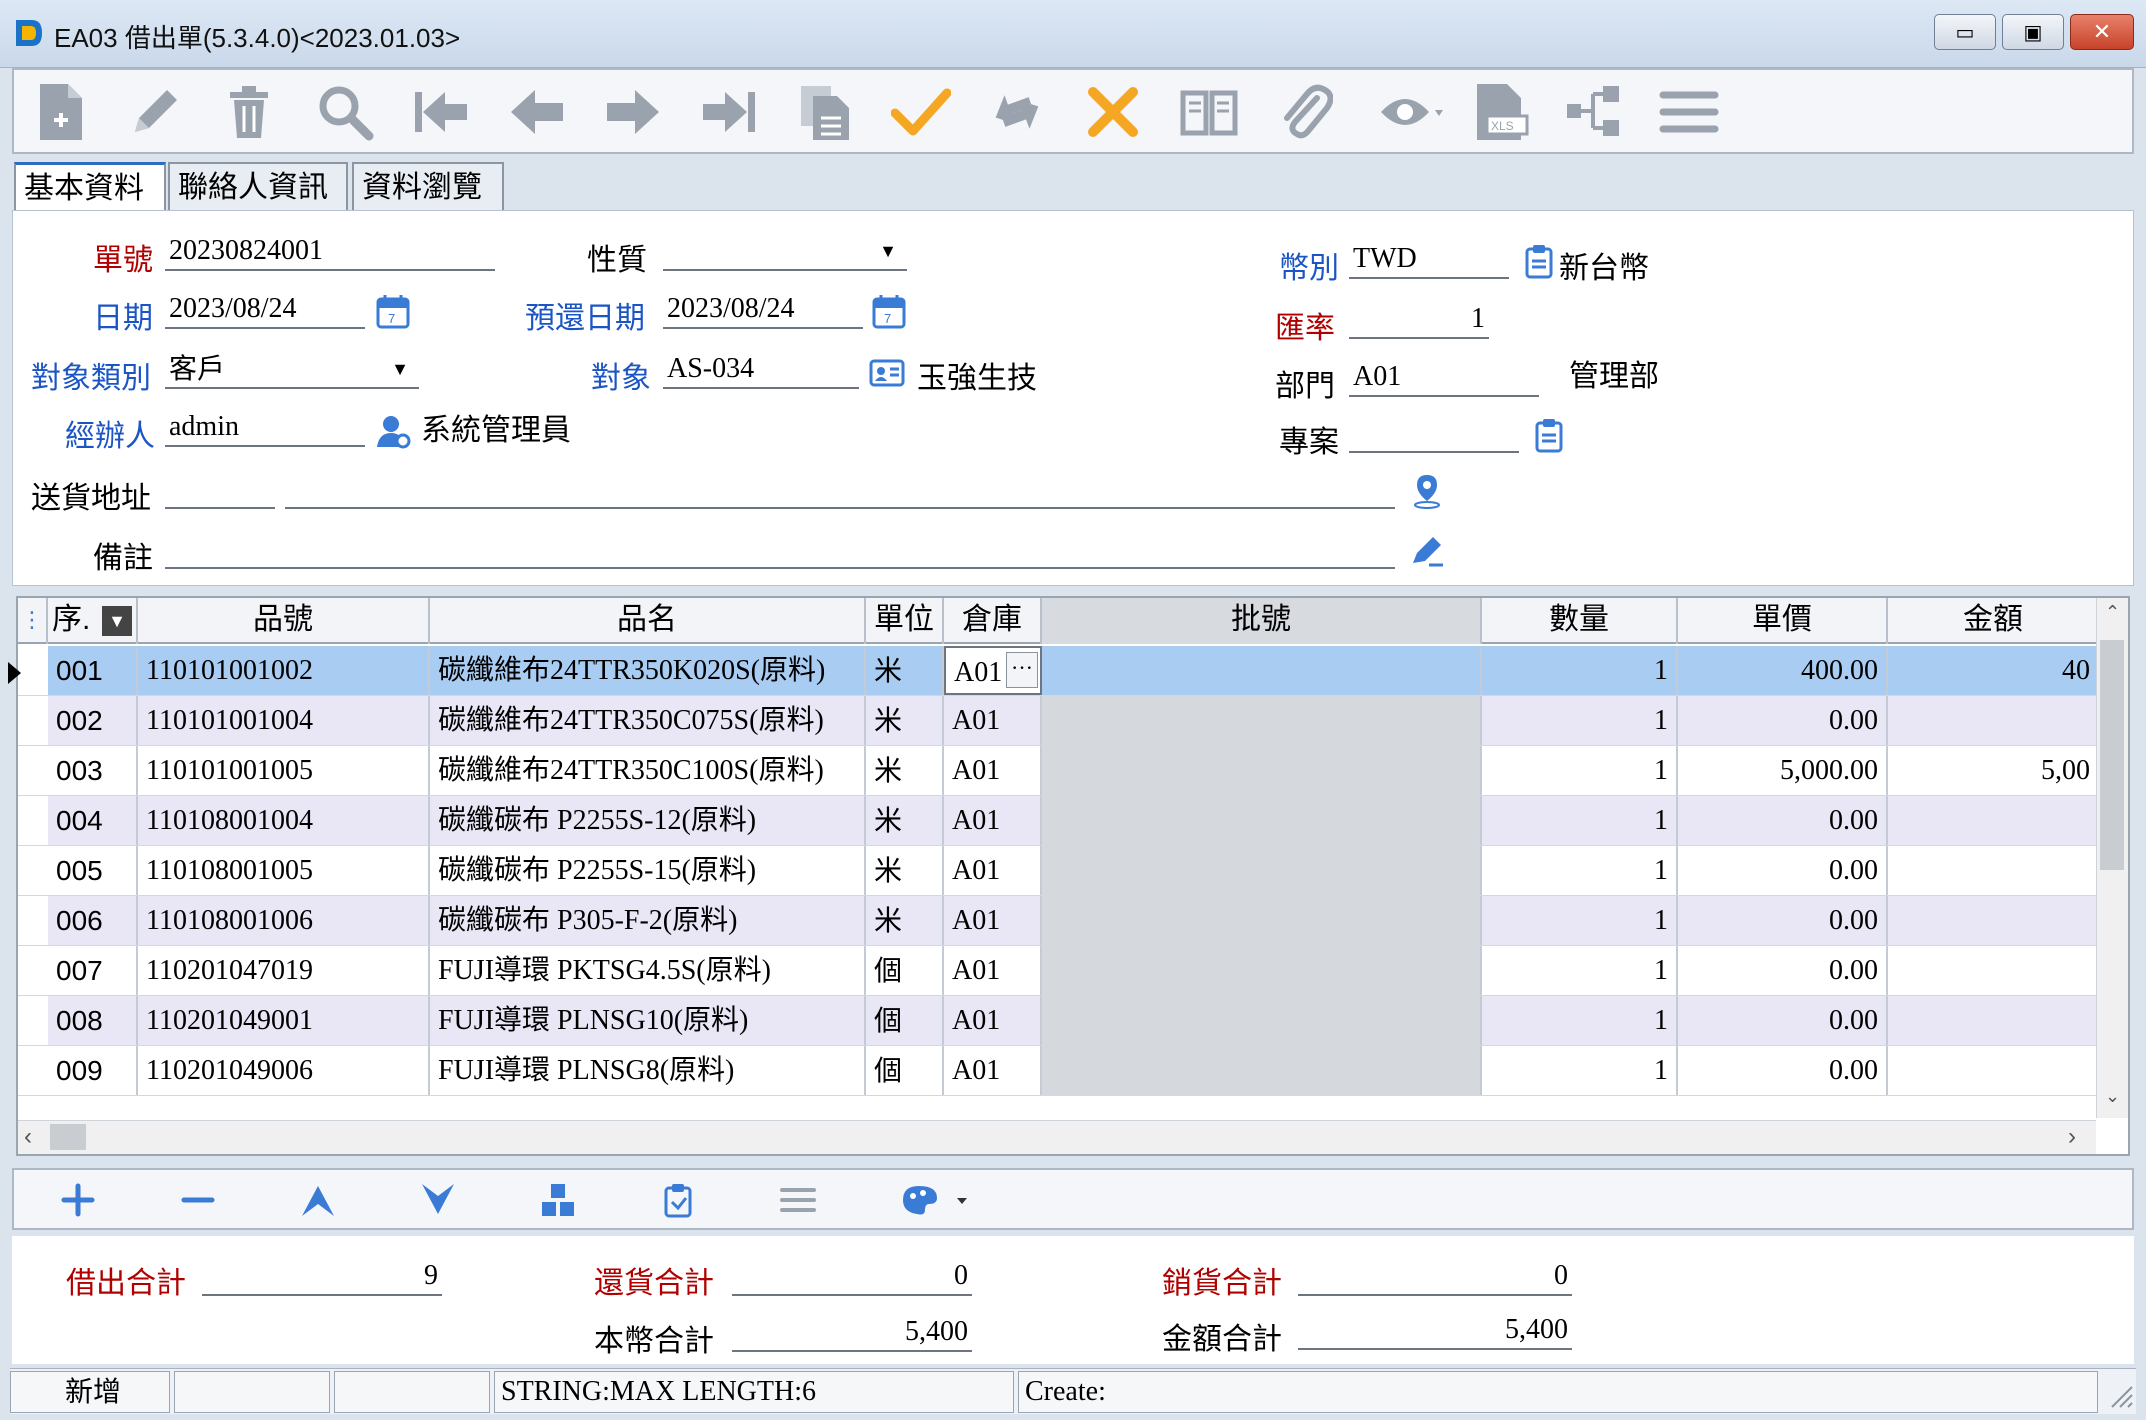 Image resolution: width=2146 pixels, height=1420 pixels. Describe the element at coordinates (93, 920) in the screenshot. I see `grid-cell-seq: 006` at that location.